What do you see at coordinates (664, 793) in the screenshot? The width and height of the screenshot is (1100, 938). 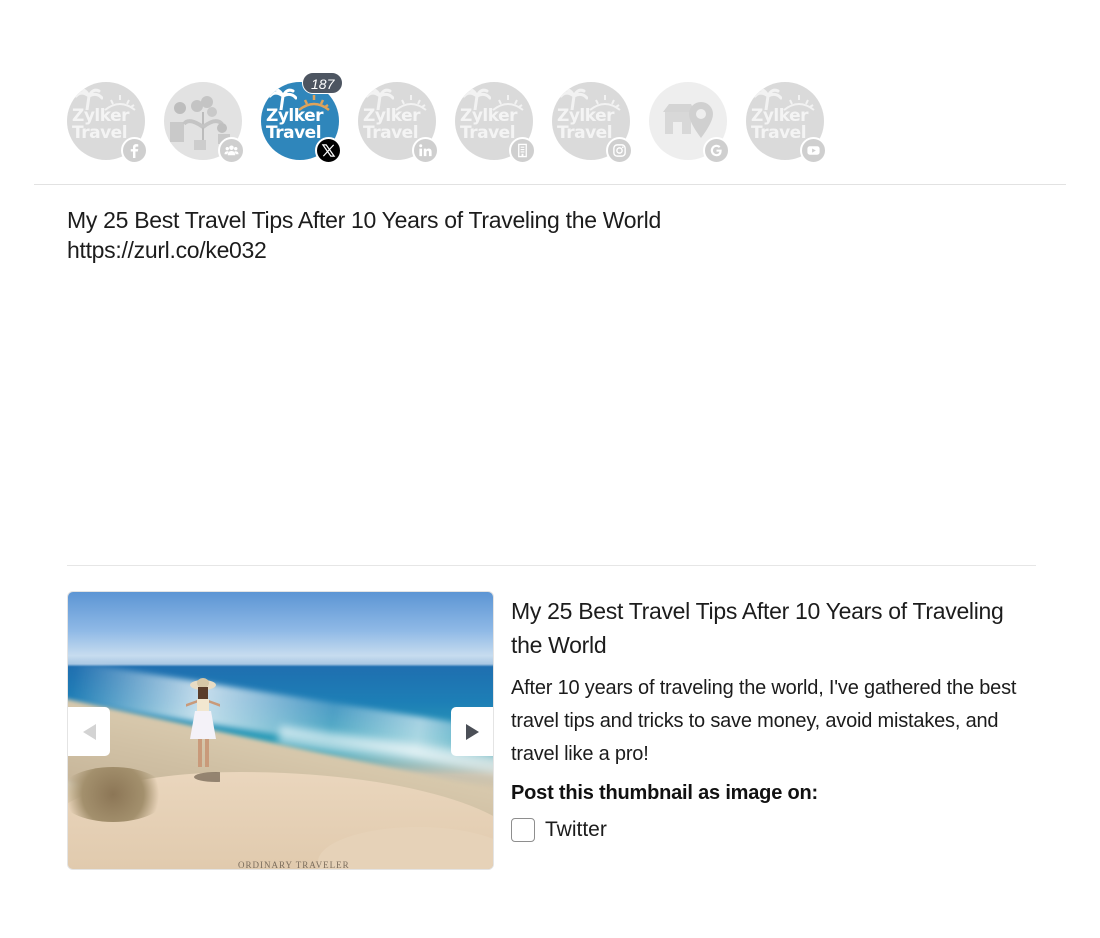 I see `thumbnail-option-label: Post this thumbnail as image on:` at bounding box center [664, 793].